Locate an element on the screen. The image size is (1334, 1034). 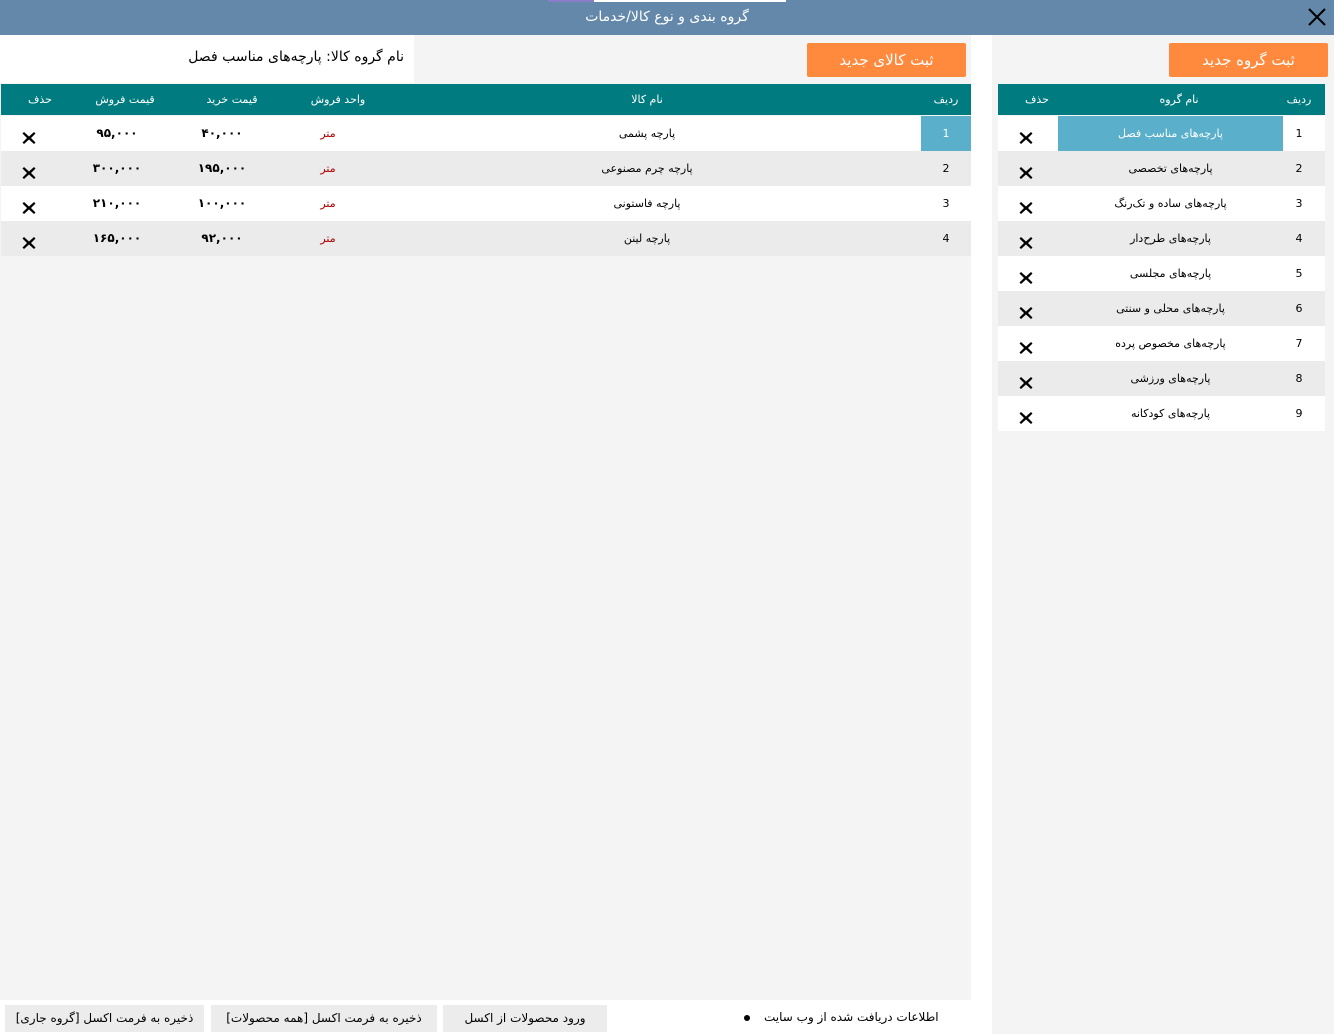
column-header-buy-price: قیمت خرید is located at coordinates (232, 99).